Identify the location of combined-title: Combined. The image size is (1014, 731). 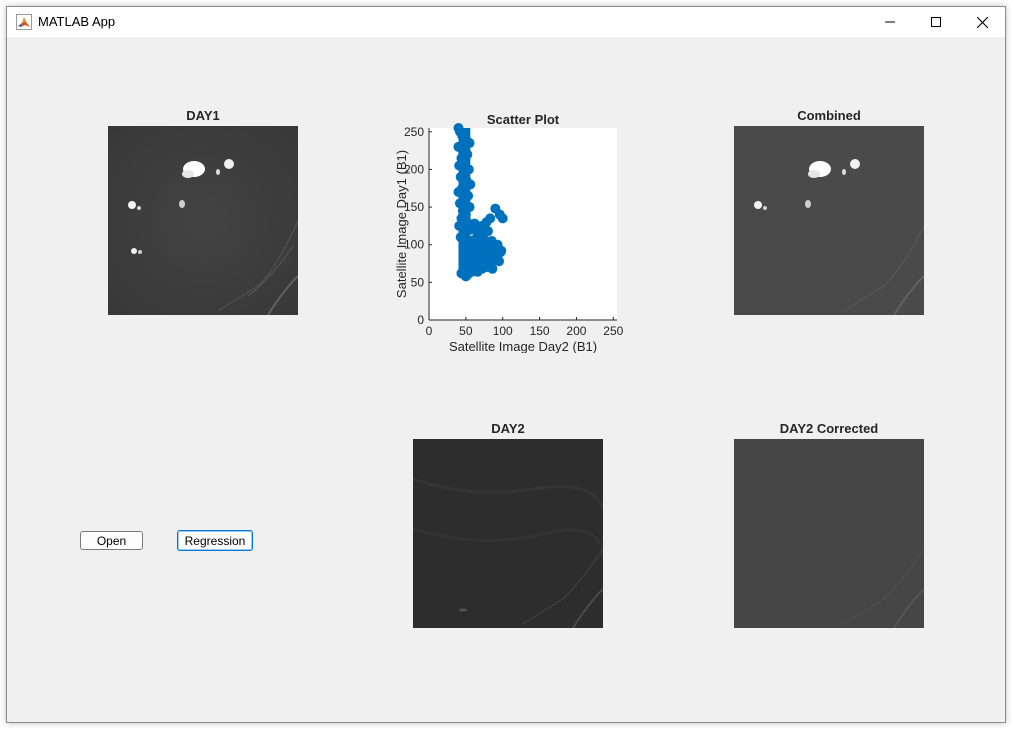
(829, 115).